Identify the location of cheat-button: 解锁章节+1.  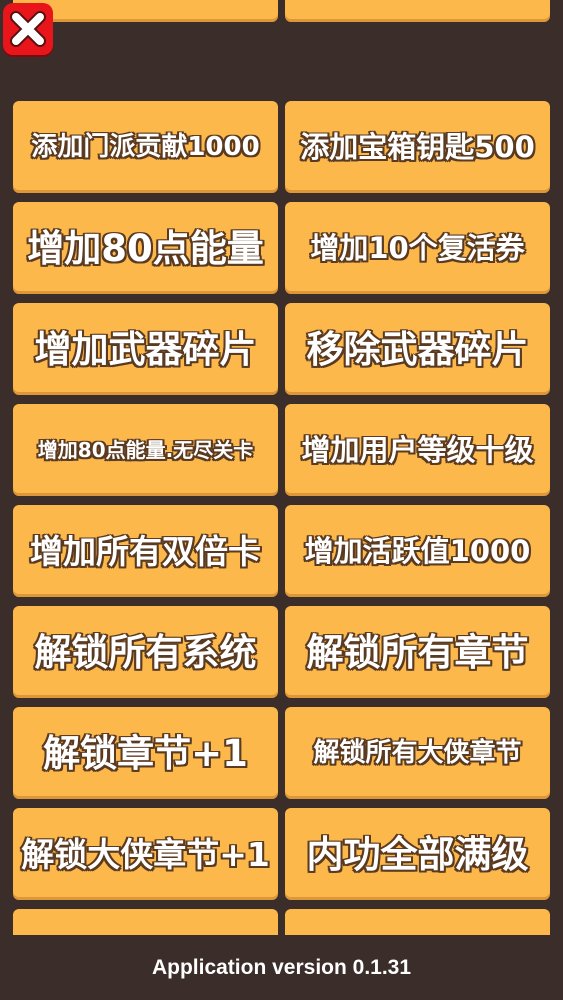
(145, 753).